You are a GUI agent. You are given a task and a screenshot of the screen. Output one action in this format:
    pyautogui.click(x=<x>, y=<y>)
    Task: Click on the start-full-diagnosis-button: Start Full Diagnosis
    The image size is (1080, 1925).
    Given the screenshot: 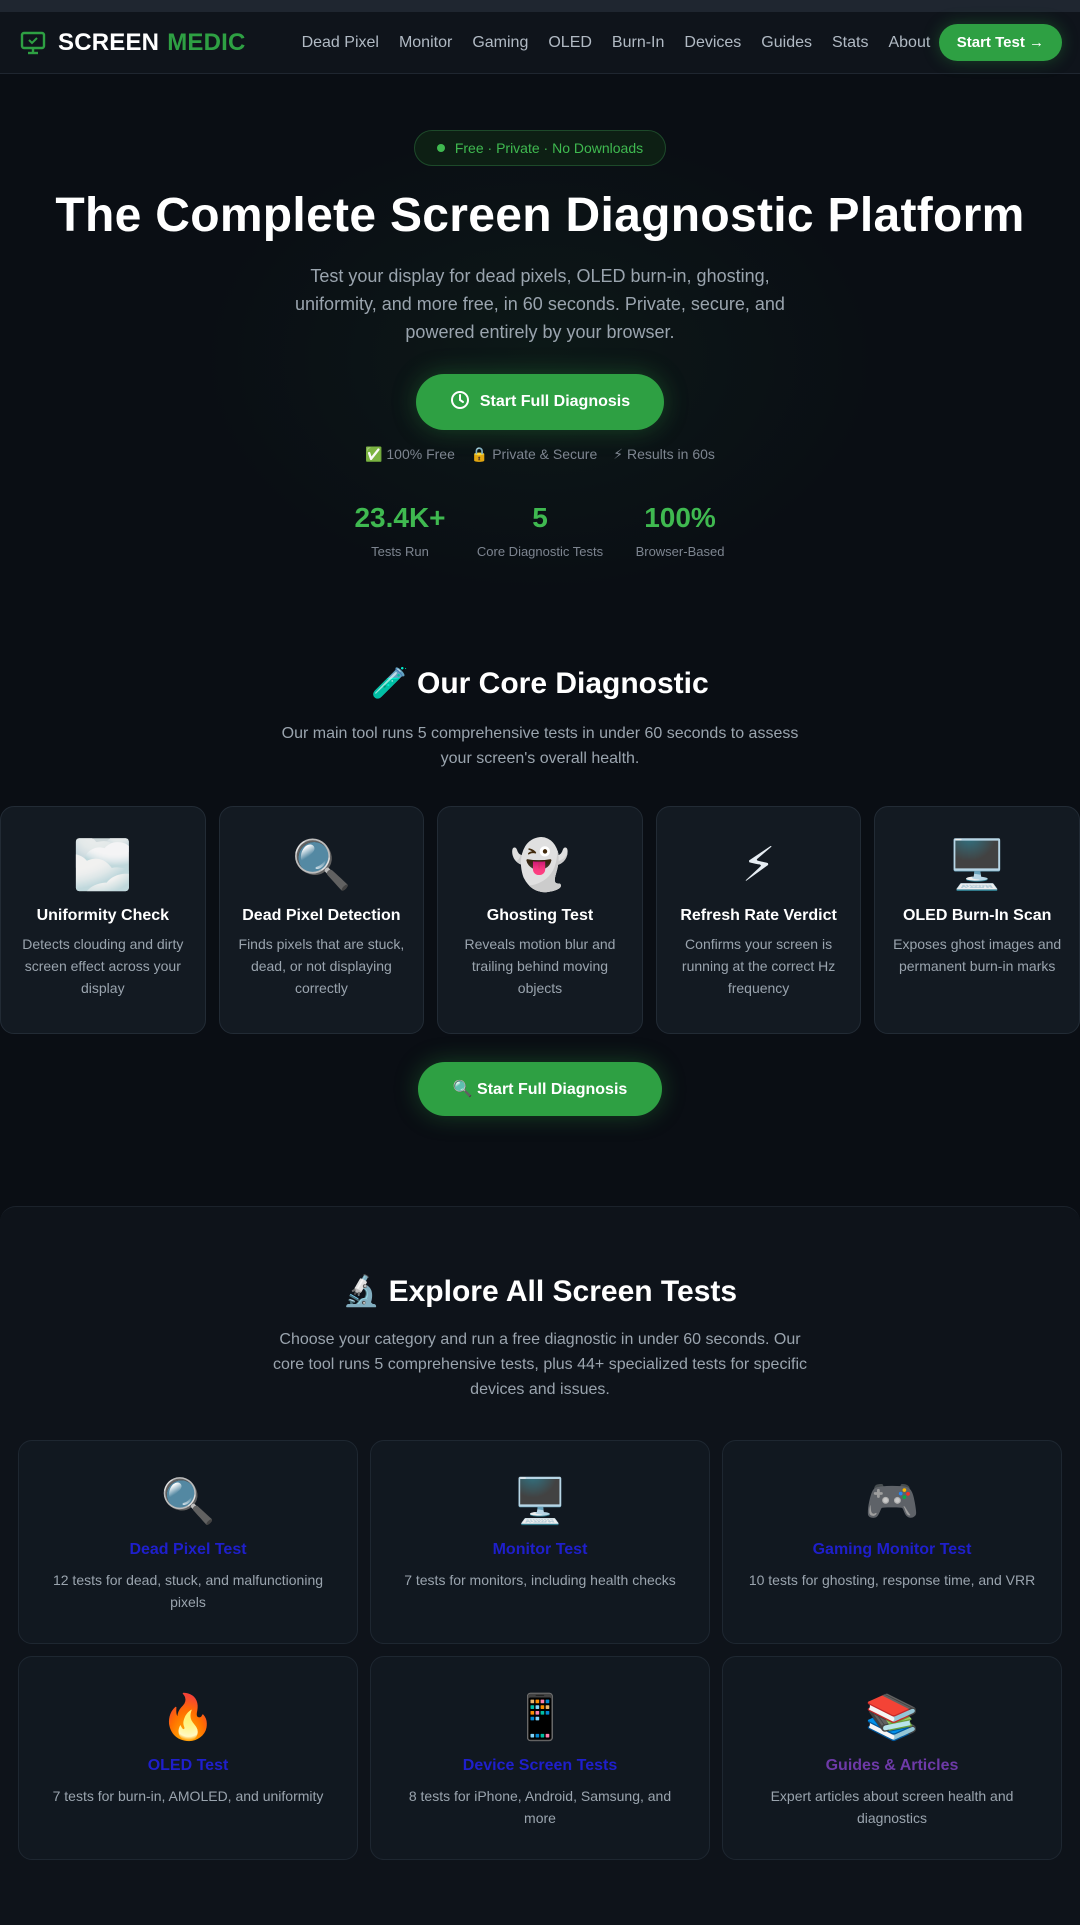 What is the action you would take?
    pyautogui.click(x=540, y=402)
    